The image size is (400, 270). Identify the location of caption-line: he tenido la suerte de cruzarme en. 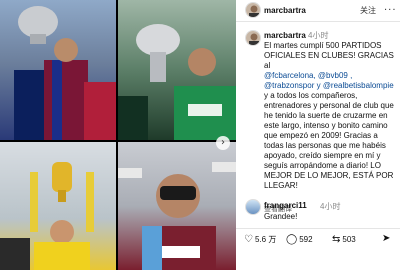
(326, 115).